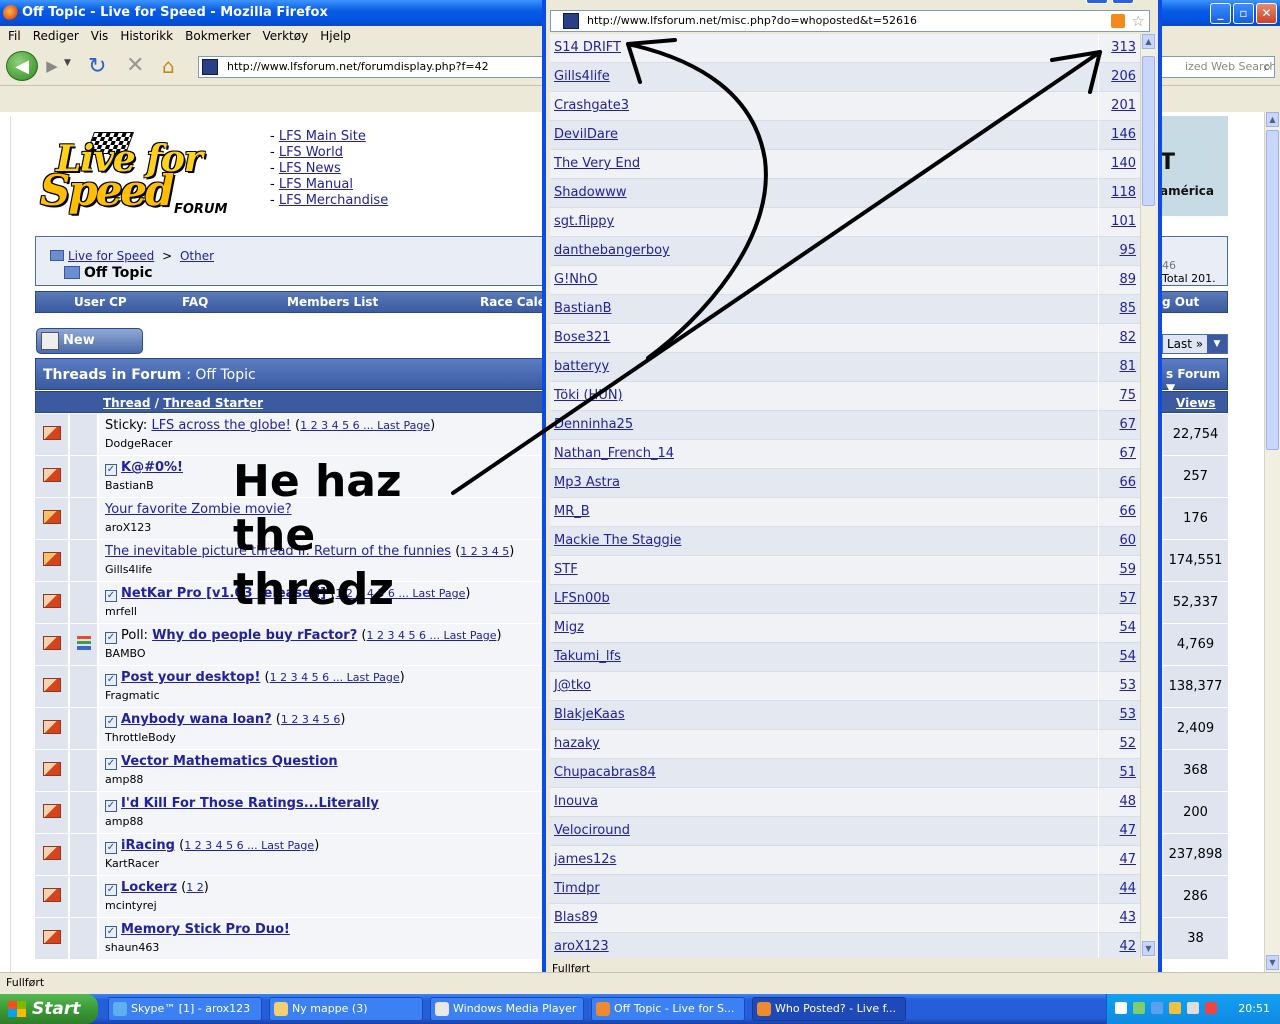  Describe the element at coordinates (1119, 801) in the screenshot. I see `post-count-link: 48` at that location.